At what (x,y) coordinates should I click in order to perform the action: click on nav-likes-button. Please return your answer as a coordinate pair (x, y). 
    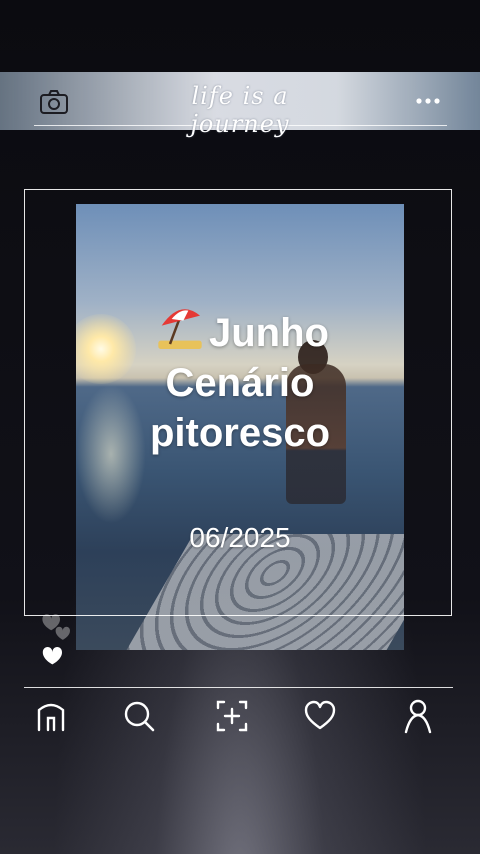
    Looking at the image, I should click on (320, 716).